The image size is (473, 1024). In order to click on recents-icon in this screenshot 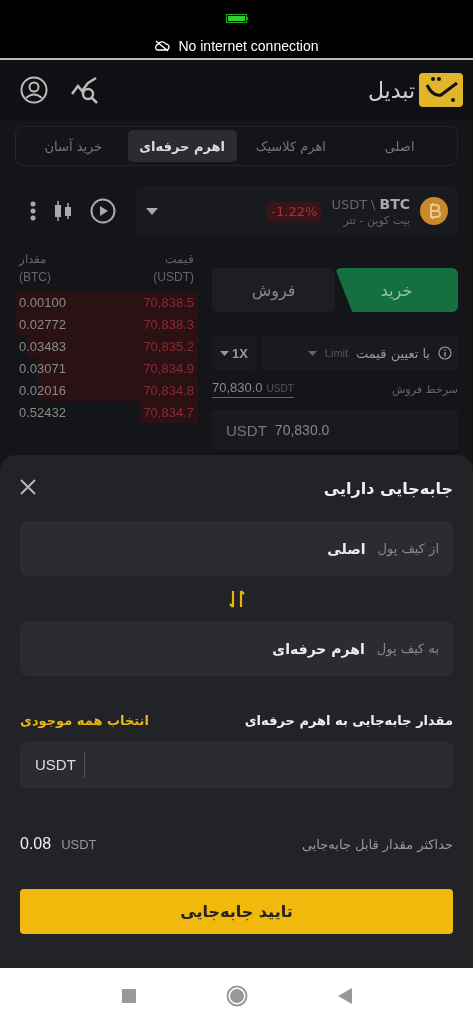, I will do `click(128, 996)`.